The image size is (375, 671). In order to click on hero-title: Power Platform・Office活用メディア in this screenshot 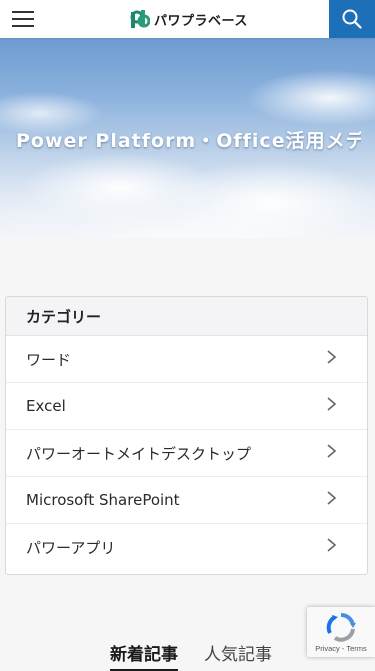, I will do `click(188, 141)`.